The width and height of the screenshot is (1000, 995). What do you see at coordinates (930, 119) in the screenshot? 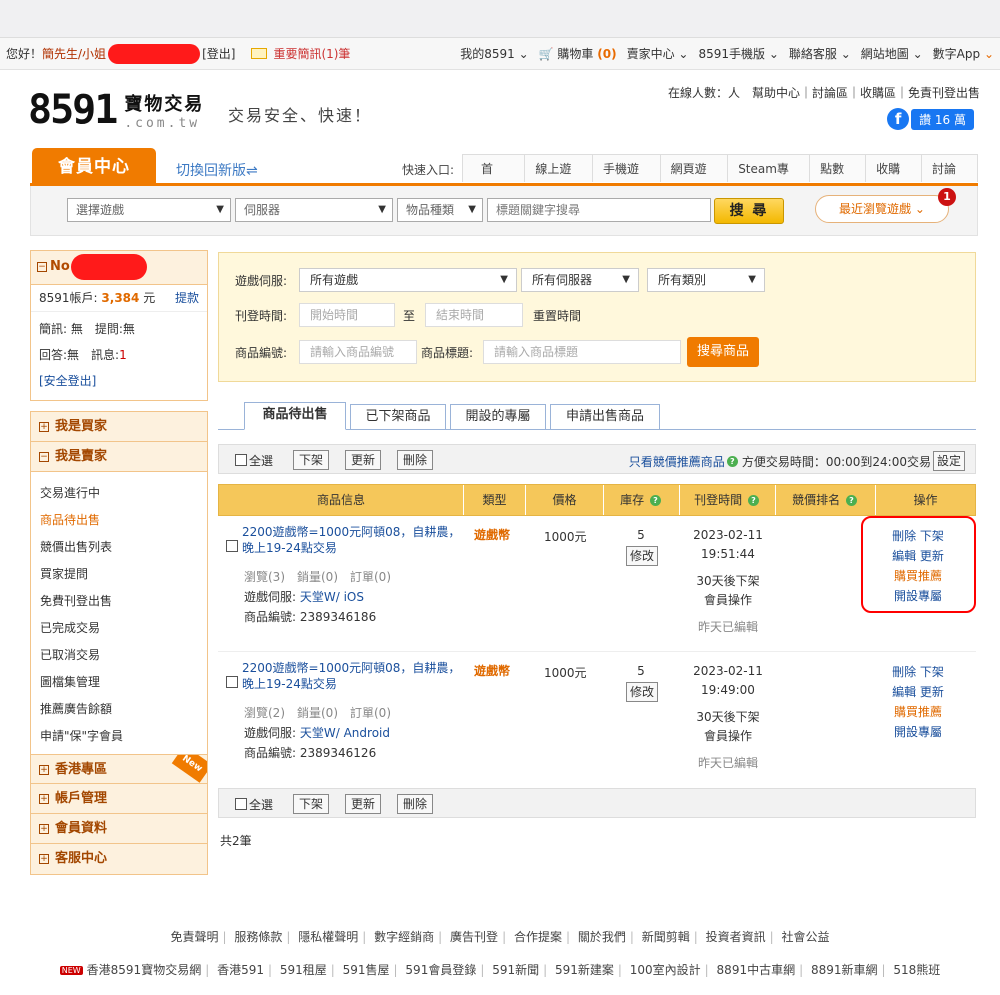
I see `facebook-like: f 讚 16 萬` at bounding box center [930, 119].